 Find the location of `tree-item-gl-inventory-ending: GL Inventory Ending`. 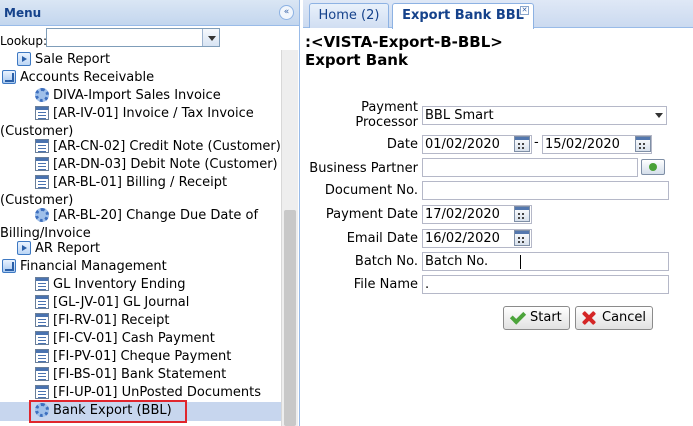

tree-item-gl-inventory-ending: GL Inventory Ending is located at coordinates (110, 285).